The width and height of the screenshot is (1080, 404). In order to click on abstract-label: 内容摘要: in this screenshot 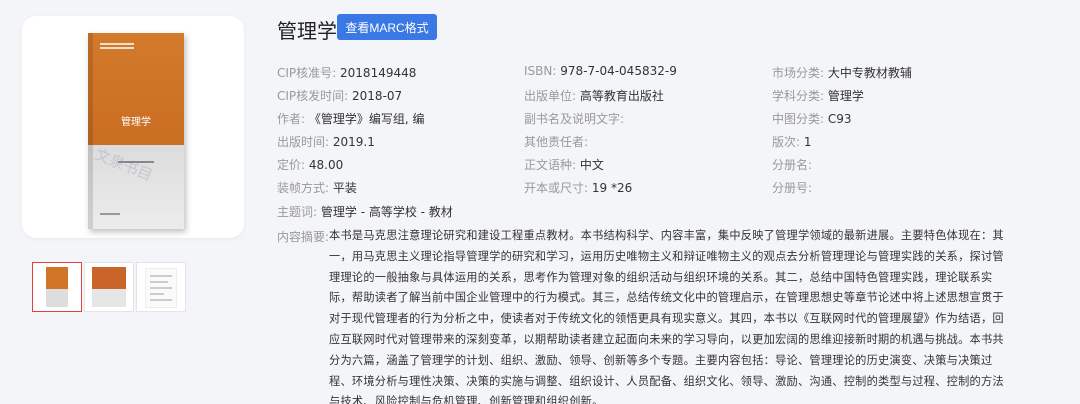, I will do `click(303, 237)`.